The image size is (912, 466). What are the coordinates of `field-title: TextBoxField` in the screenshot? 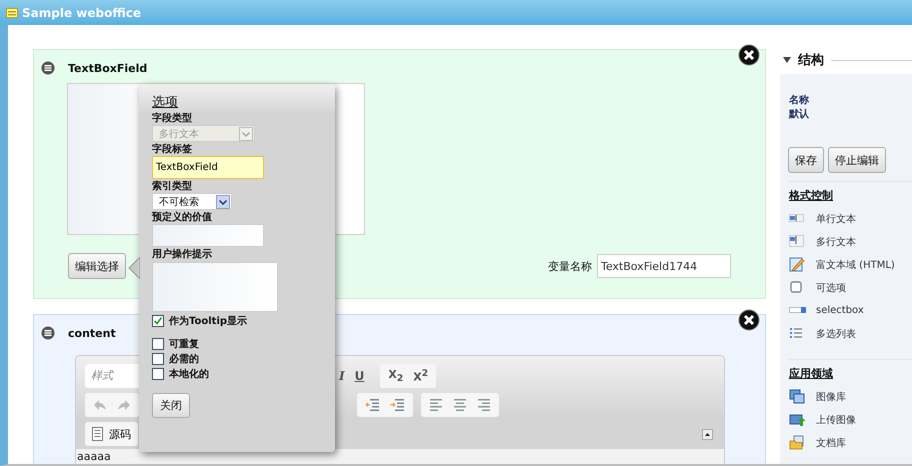 It's located at (108, 68).